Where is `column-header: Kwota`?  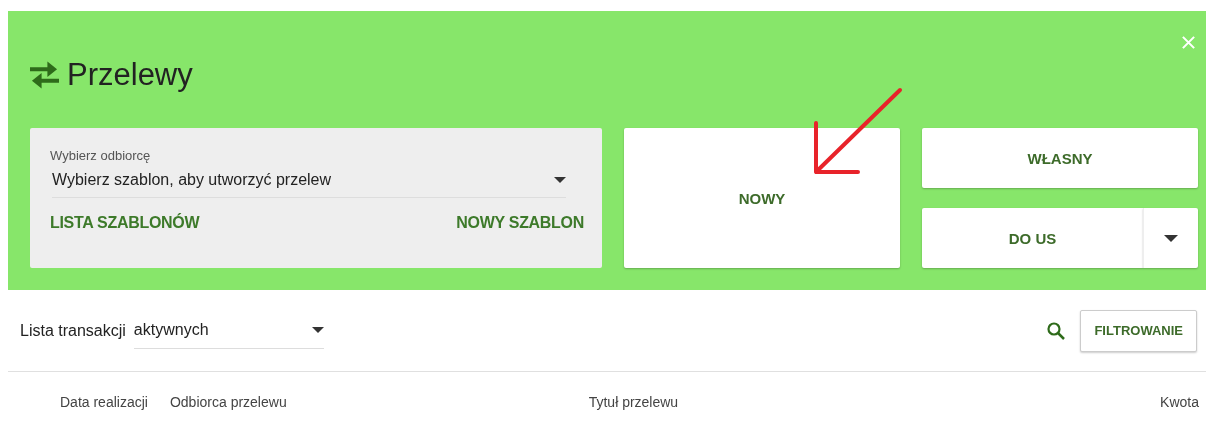 column-header: Kwota is located at coordinates (1179, 402).